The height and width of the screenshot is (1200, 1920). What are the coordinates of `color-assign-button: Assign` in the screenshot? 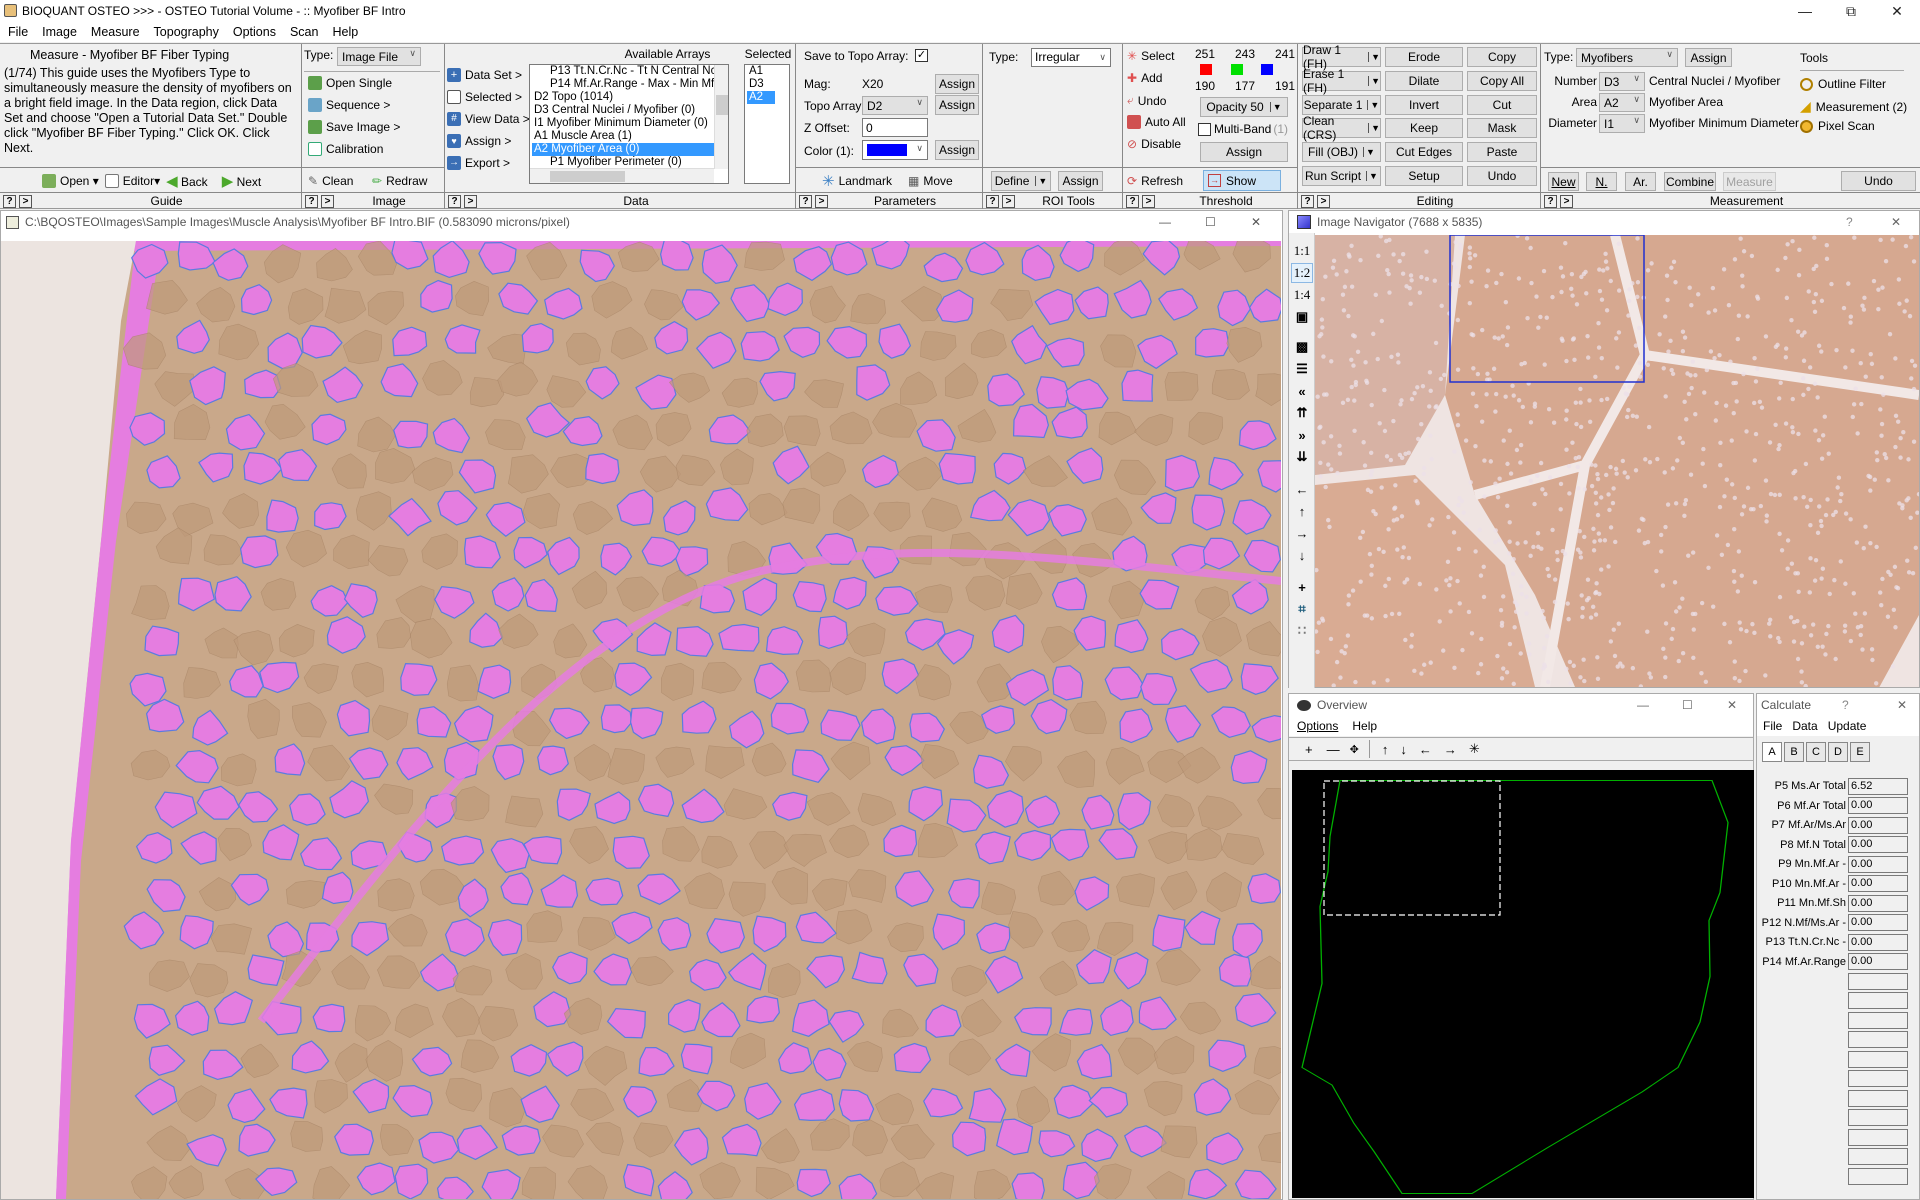 It's located at (957, 150).